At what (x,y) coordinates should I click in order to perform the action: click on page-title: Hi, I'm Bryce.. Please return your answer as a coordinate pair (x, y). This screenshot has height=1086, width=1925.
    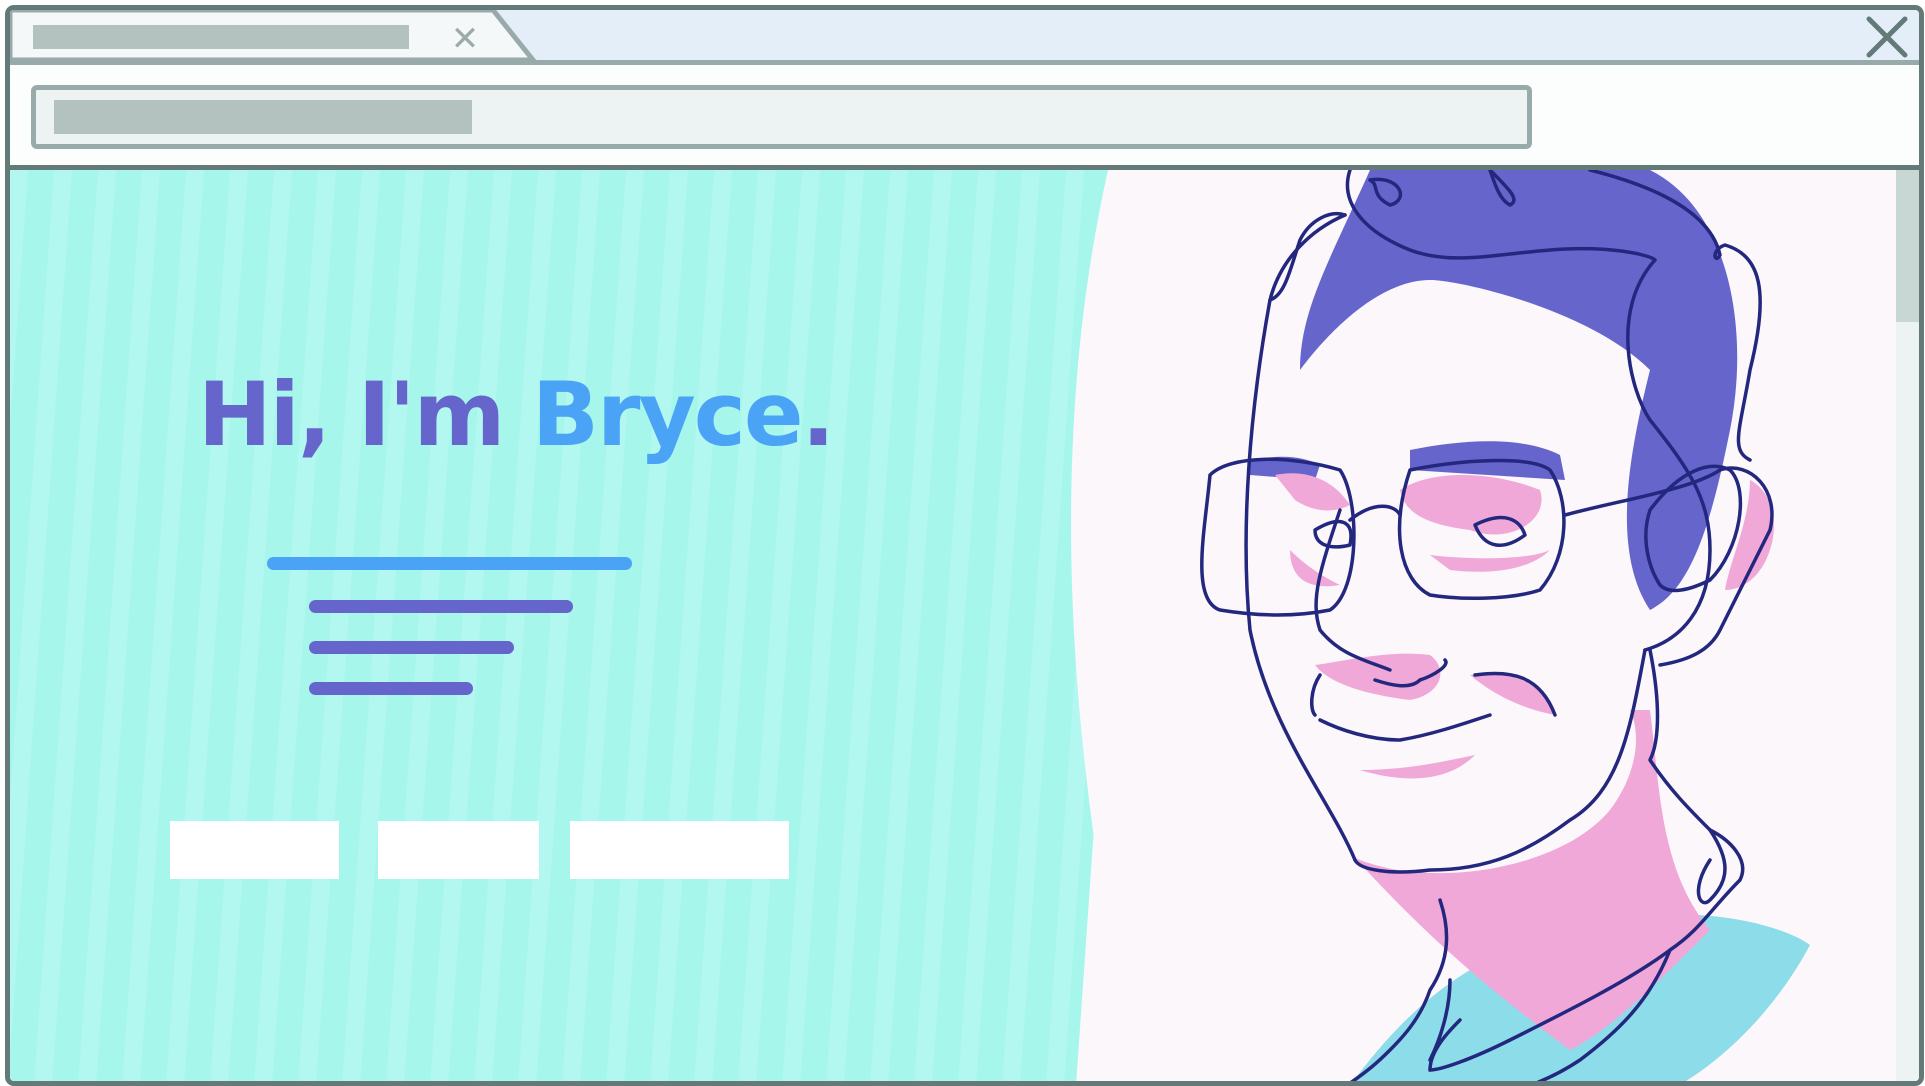
    Looking at the image, I should click on (516, 414).